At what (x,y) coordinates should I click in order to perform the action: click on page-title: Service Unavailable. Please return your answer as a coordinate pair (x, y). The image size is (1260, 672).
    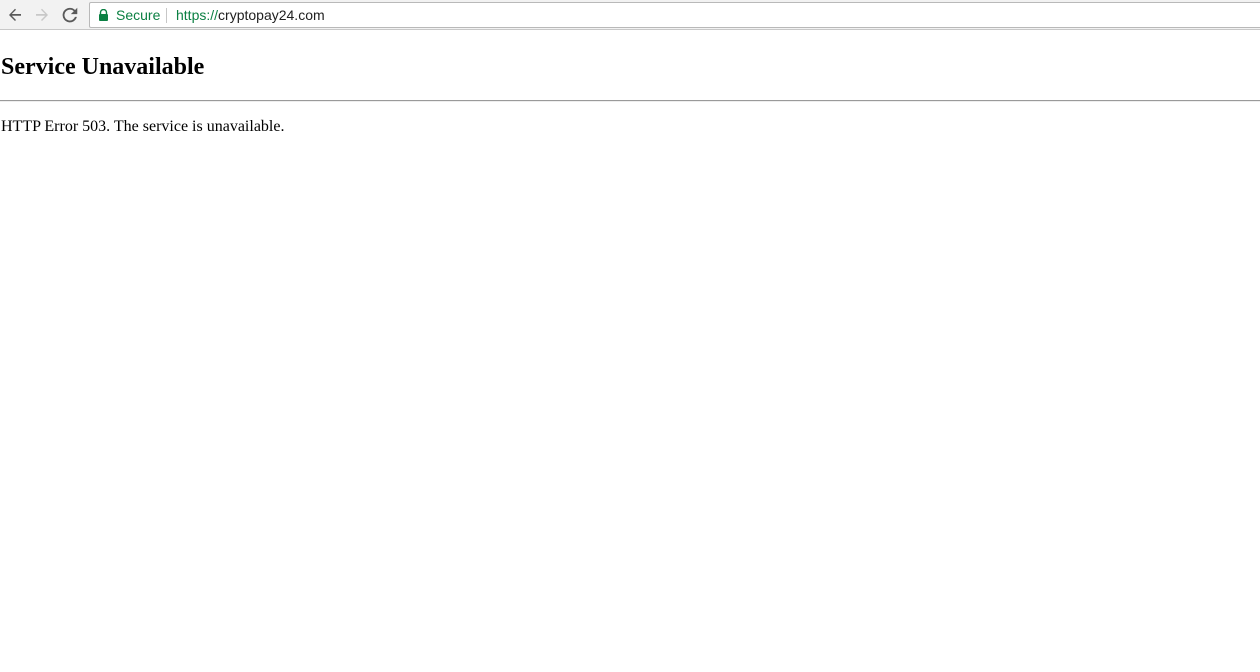
    Looking at the image, I should click on (103, 67).